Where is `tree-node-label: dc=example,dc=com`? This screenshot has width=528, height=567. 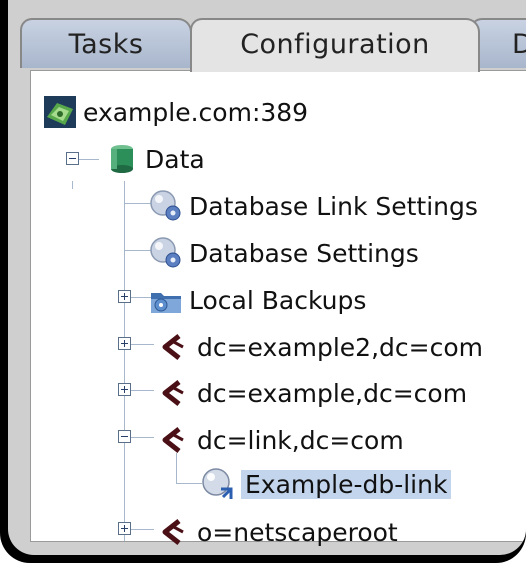 tree-node-label: dc=example,dc=com is located at coordinates (332, 393).